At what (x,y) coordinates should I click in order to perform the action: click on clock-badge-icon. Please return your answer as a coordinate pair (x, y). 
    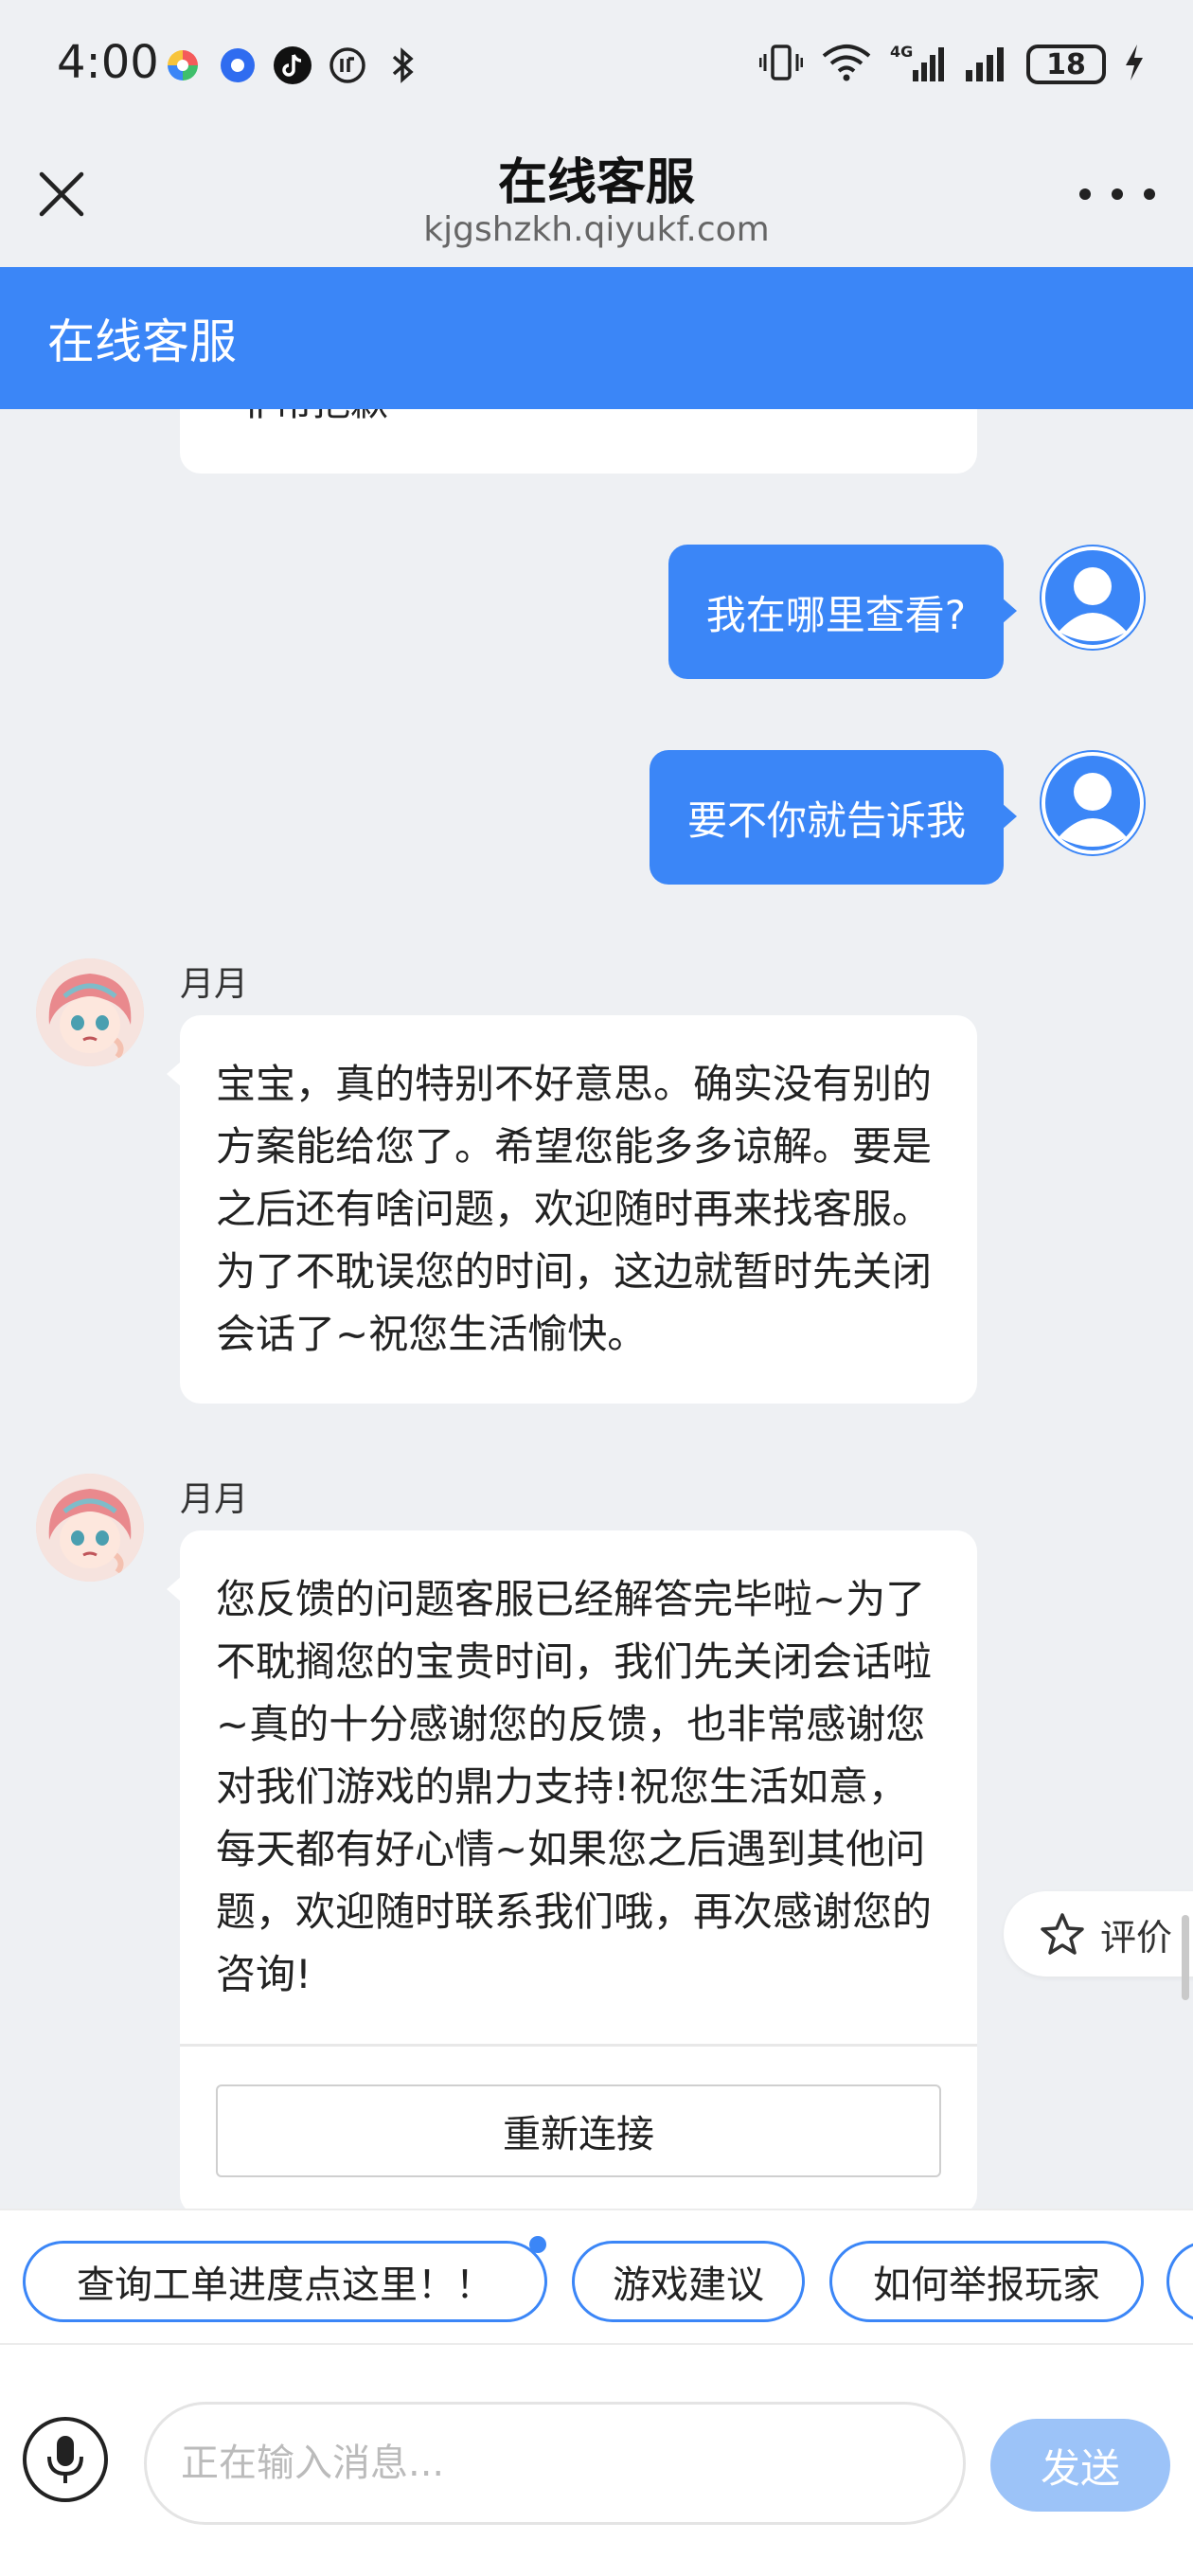
    Looking at the image, I should click on (347, 65).